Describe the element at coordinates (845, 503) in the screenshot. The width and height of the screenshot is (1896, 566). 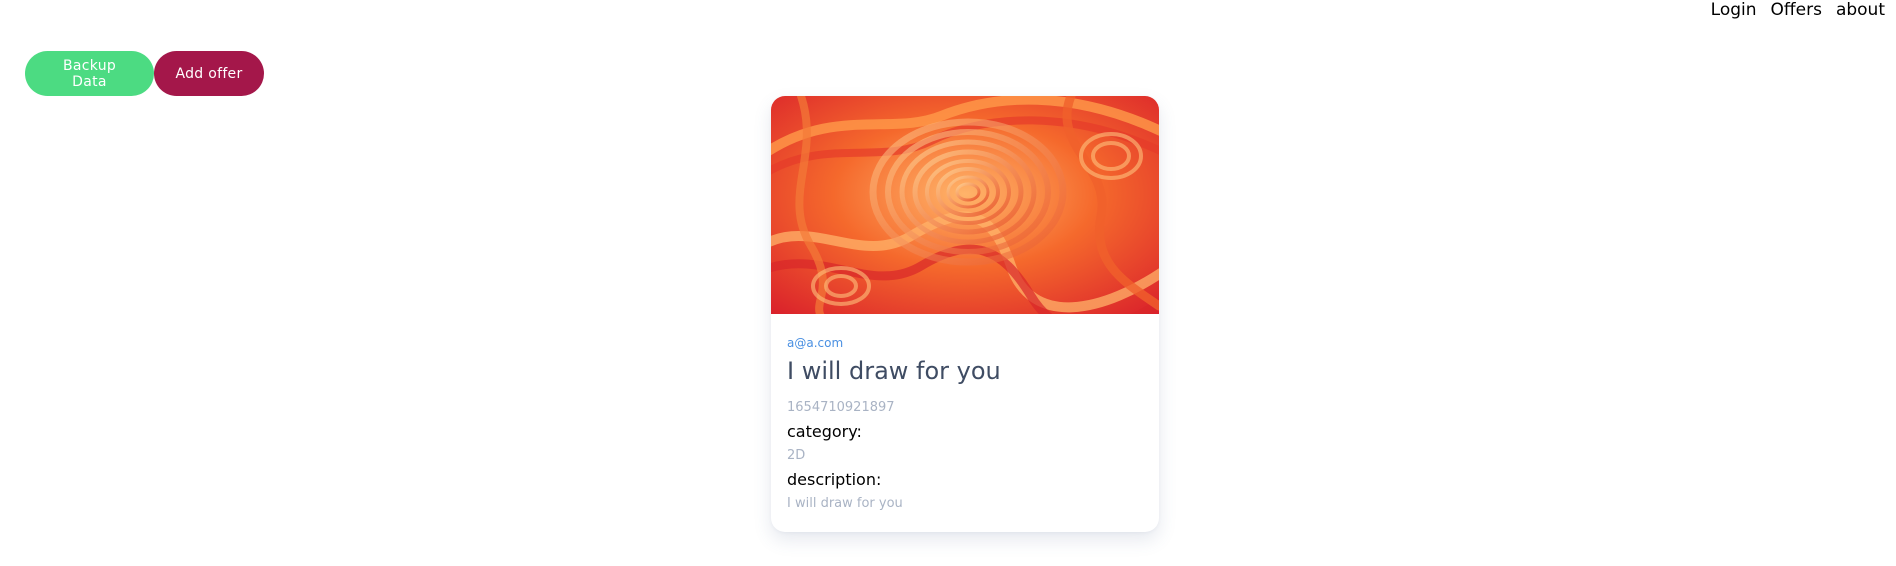
I see `offer-description: I will draw for you` at that location.